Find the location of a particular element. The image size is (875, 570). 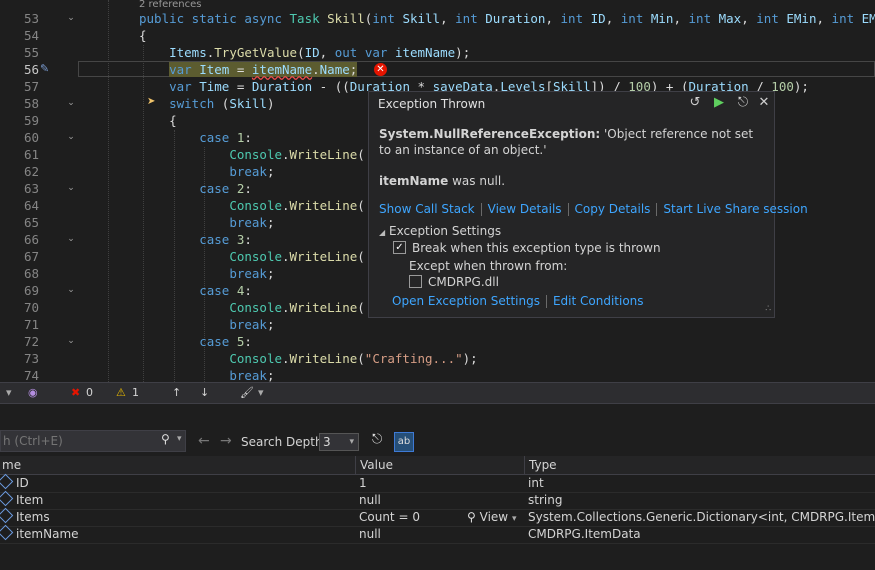

line-number: 67 is located at coordinates (31, 256).